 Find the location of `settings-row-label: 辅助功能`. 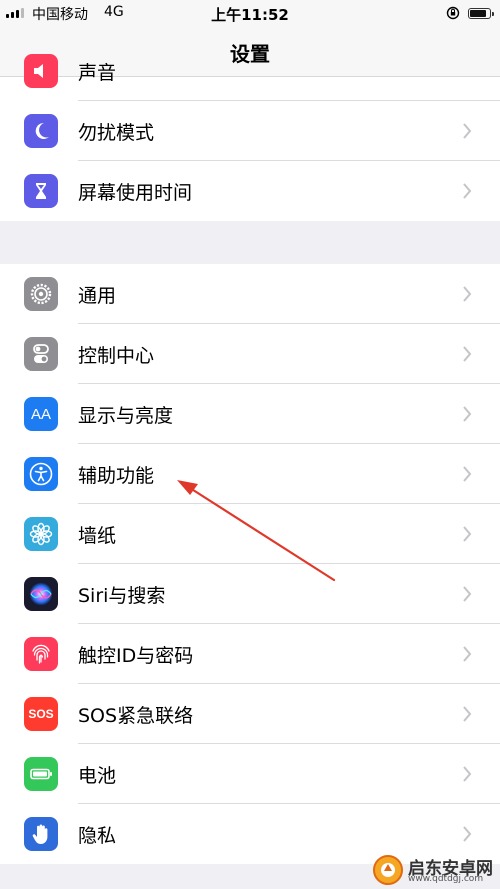

settings-row-label: 辅助功能 is located at coordinates (116, 476).